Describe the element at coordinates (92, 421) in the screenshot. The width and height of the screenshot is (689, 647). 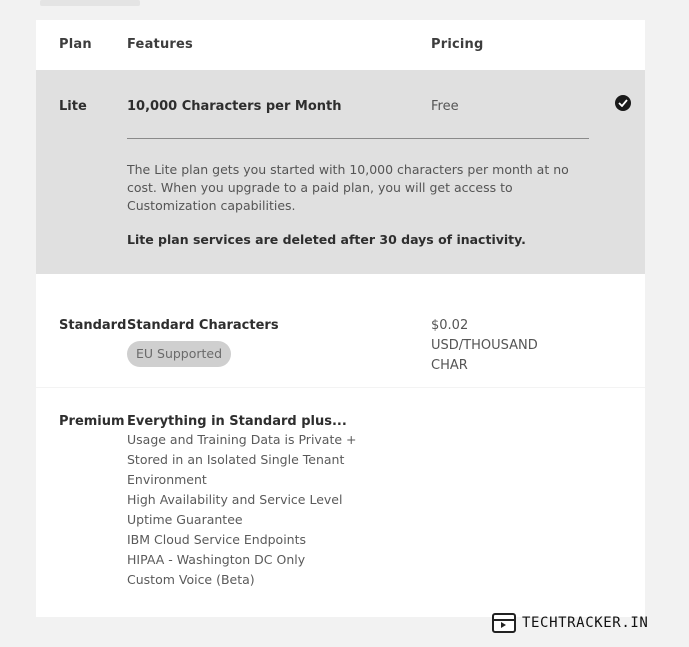
I see `plan-name-premium: Premium` at that location.